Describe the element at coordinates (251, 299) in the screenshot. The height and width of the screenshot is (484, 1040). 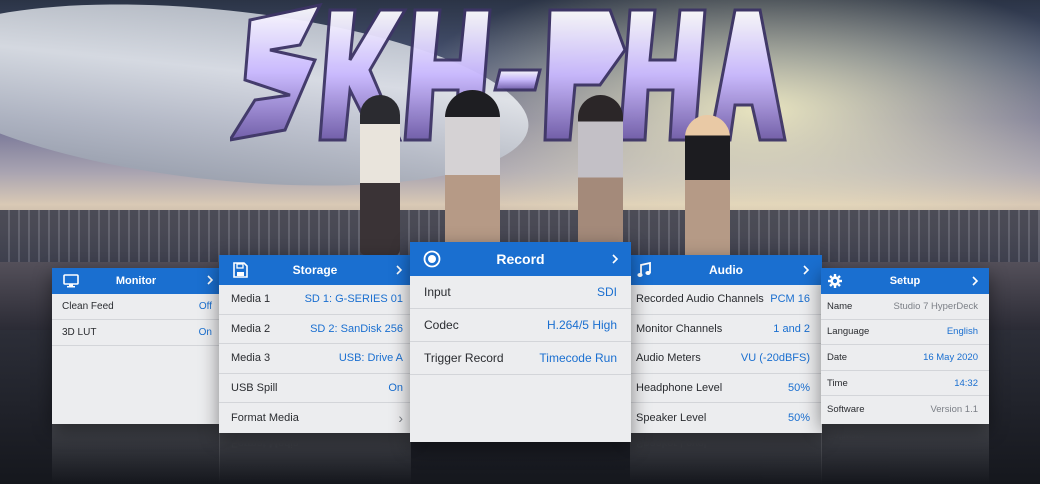
I see `row-label: Media 1` at that location.